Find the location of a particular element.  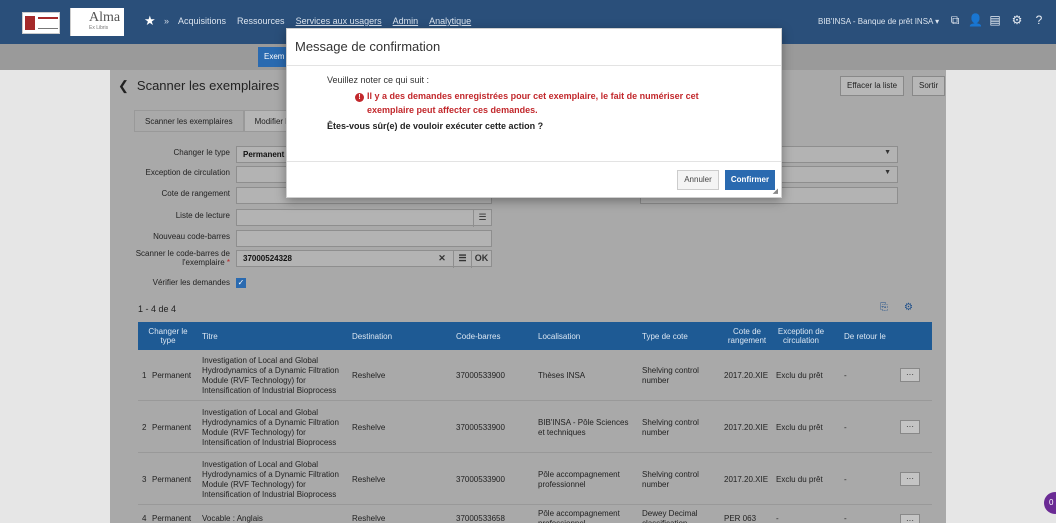

clipboard-icon: ▤ is located at coordinates (995, 20).